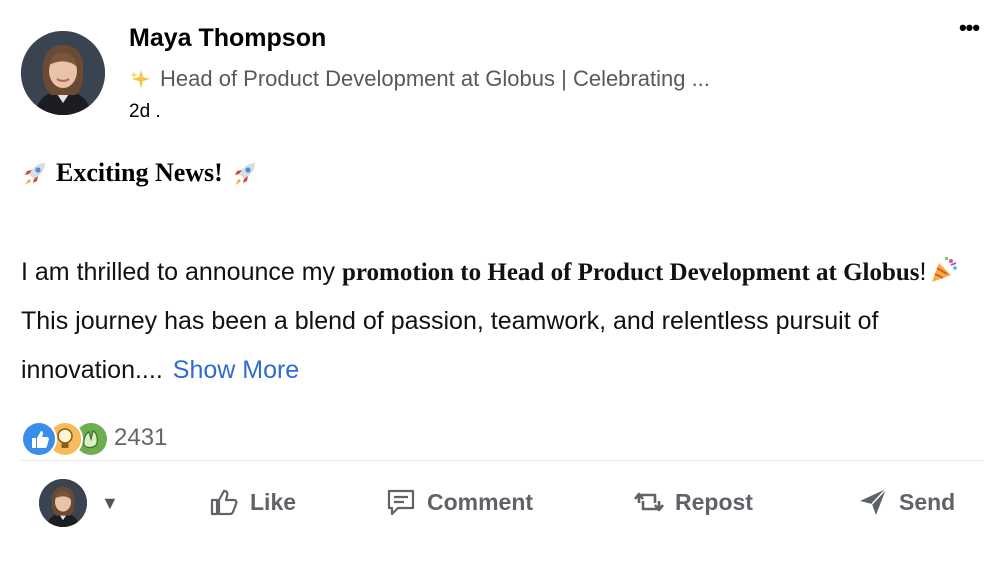 This screenshot has height=566, width=1000. I want to click on reaction-icons, so click(65, 439).